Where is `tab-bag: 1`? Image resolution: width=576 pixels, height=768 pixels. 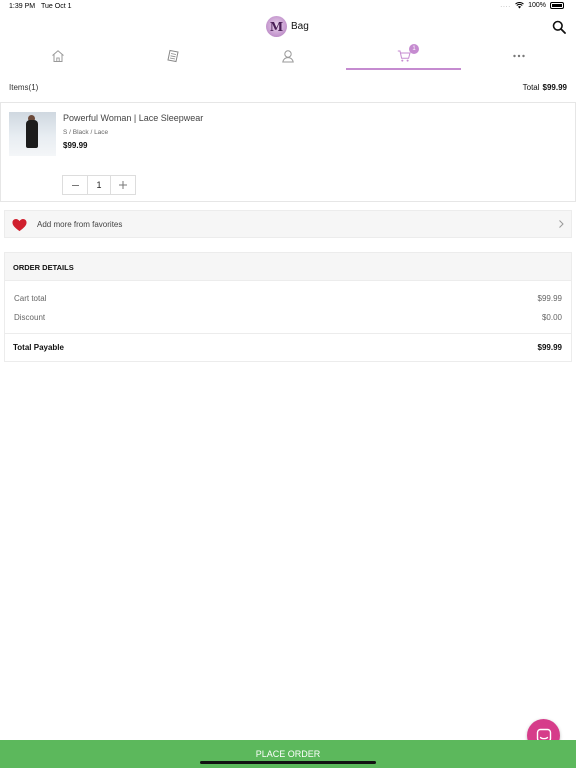 tab-bag: 1 is located at coordinates (403, 56).